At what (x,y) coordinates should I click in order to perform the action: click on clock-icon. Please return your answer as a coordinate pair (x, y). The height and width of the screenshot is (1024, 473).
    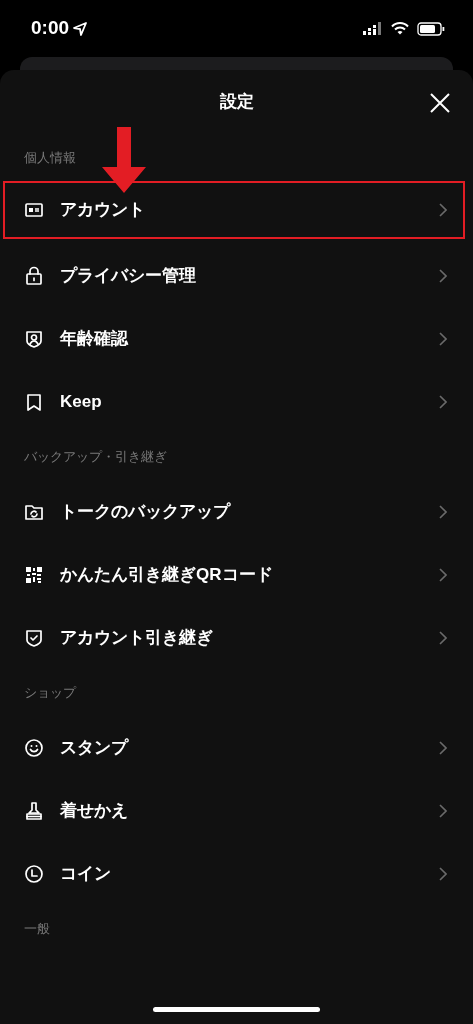
    Looking at the image, I should click on (34, 873).